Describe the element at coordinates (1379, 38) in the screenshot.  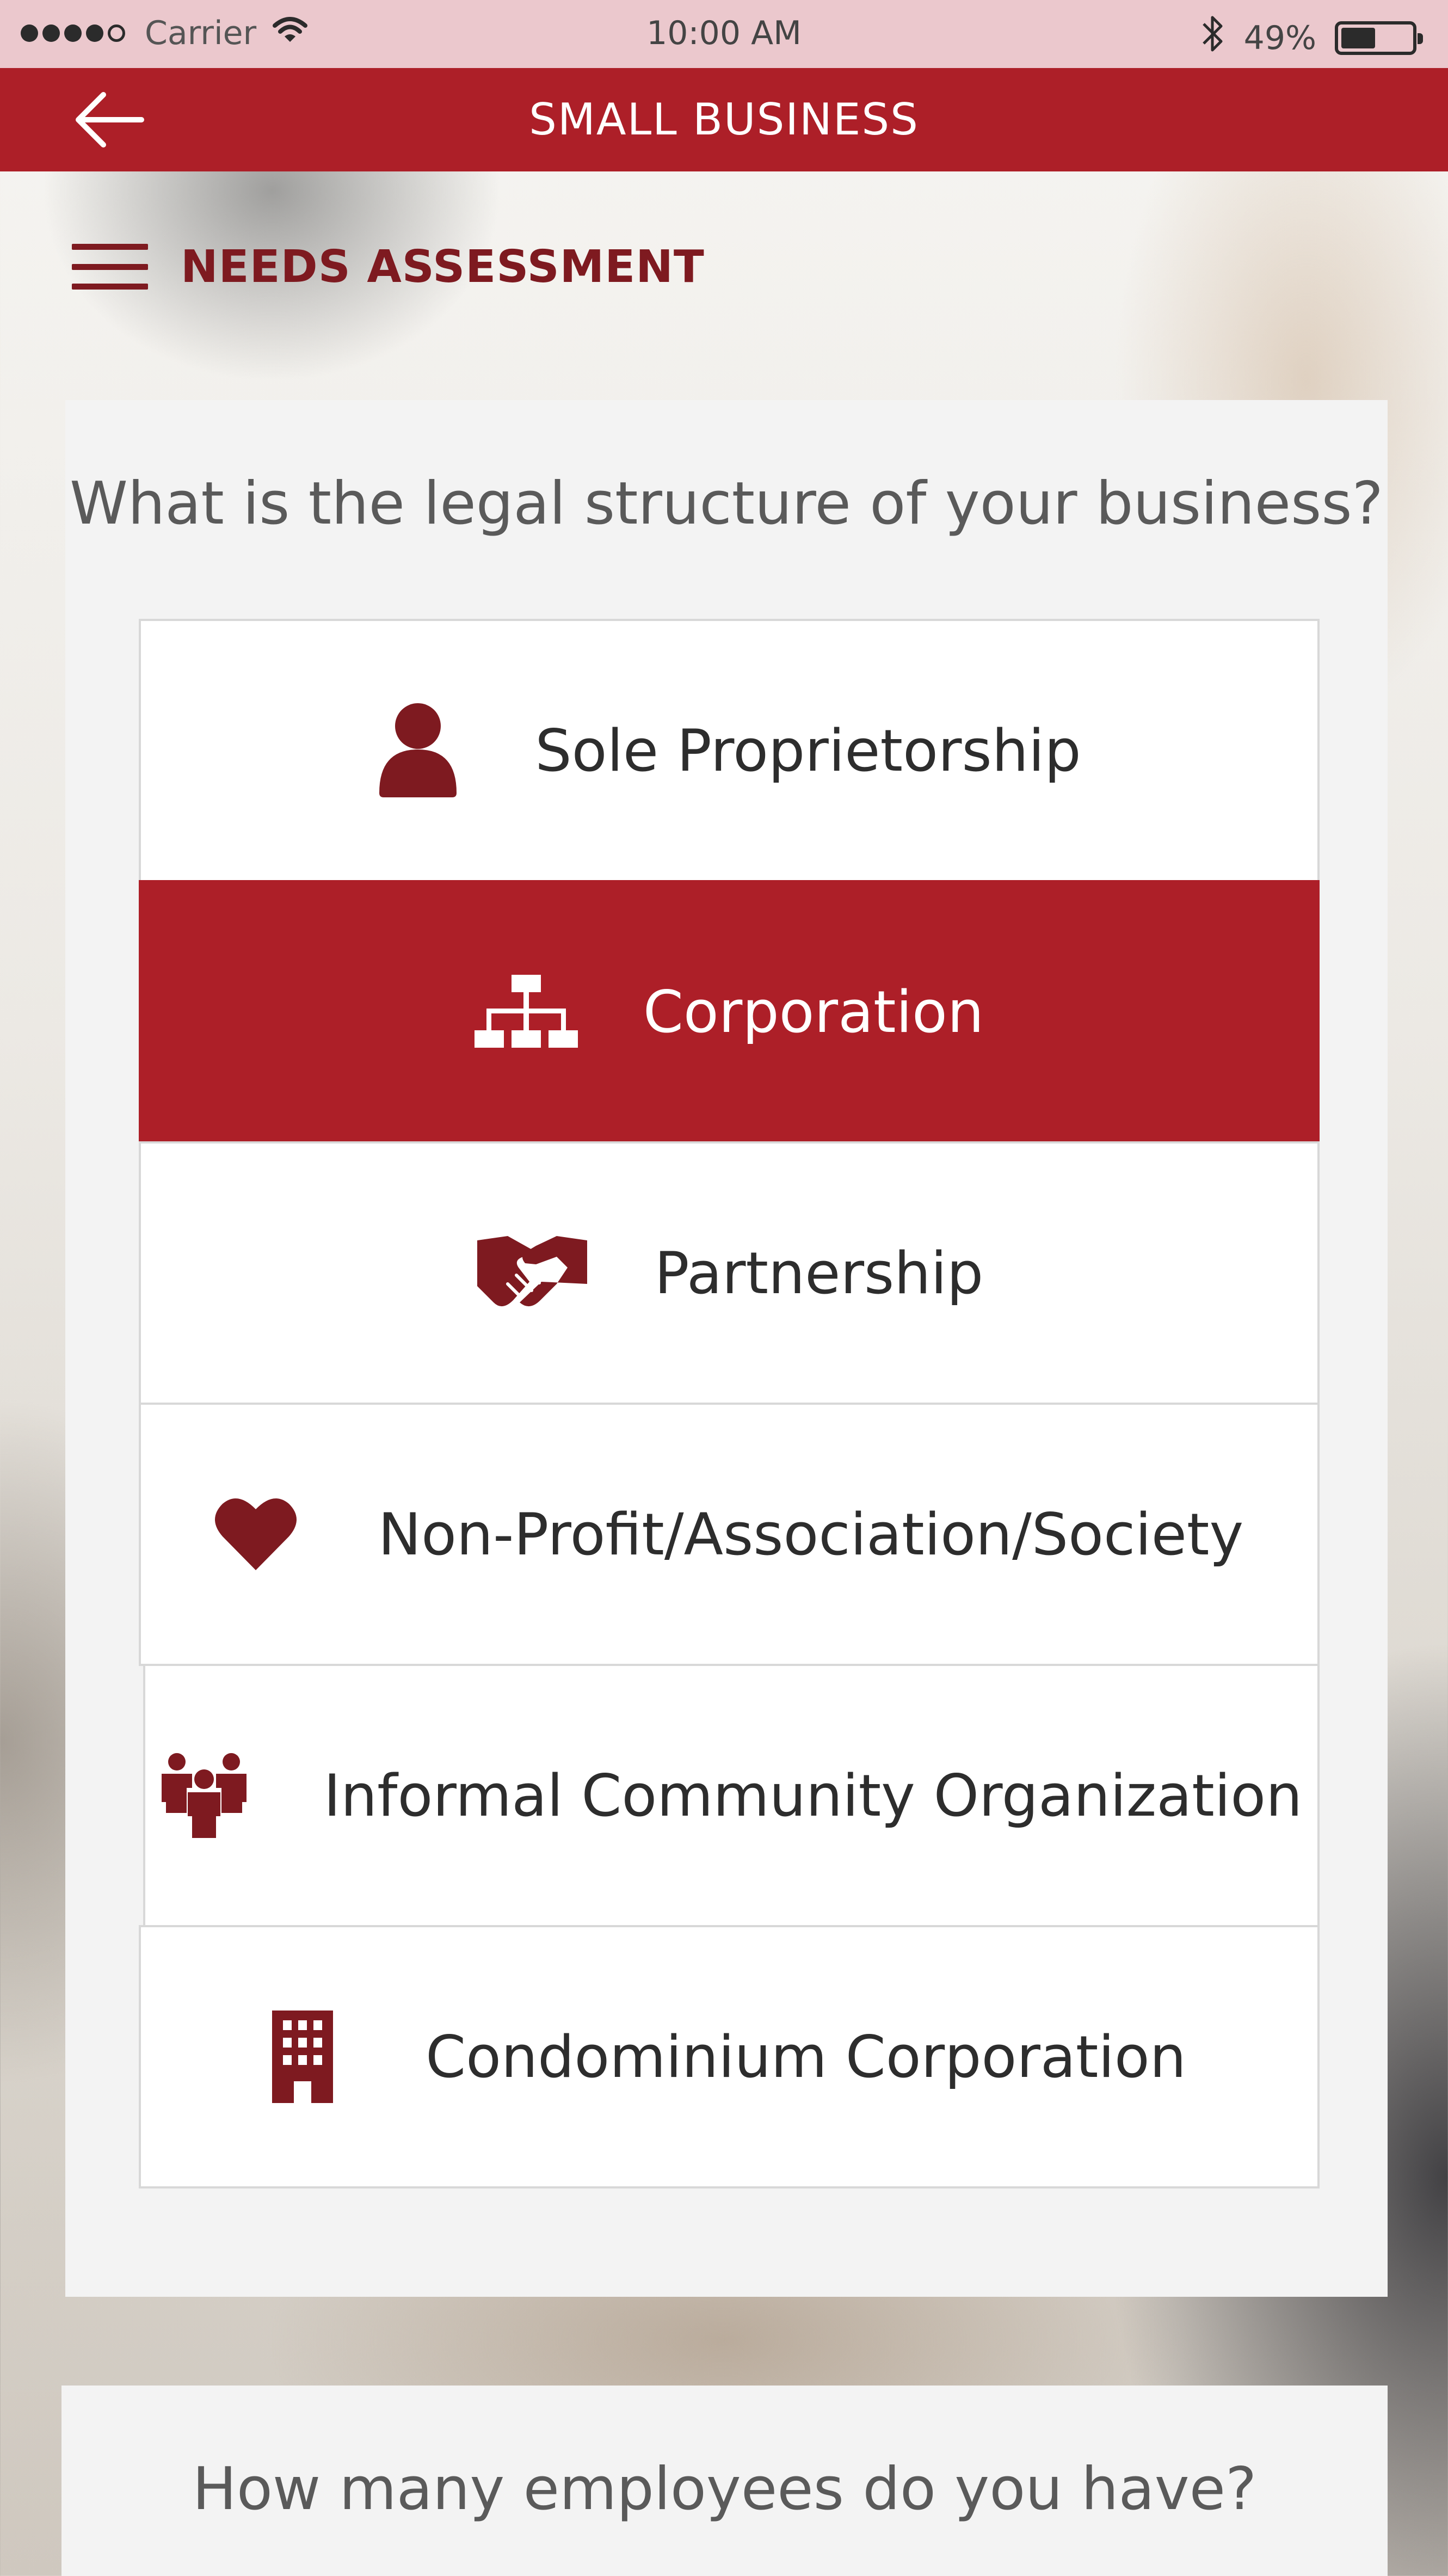
I see `battery-icon` at that location.